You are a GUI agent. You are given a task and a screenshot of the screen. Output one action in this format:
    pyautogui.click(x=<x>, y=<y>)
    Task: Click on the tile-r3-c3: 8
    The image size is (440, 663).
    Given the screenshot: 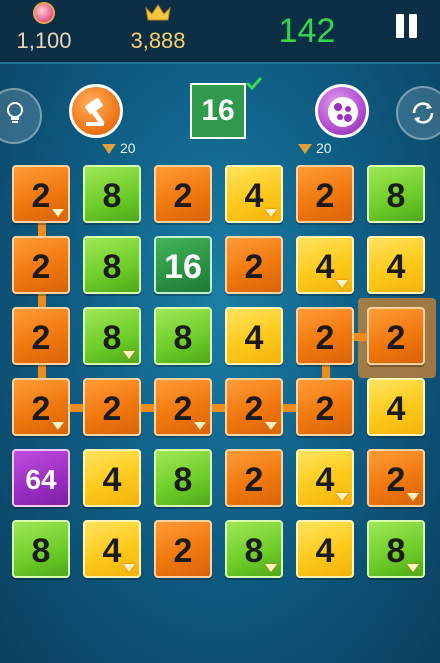 What is the action you would take?
    pyautogui.click(x=183, y=336)
    